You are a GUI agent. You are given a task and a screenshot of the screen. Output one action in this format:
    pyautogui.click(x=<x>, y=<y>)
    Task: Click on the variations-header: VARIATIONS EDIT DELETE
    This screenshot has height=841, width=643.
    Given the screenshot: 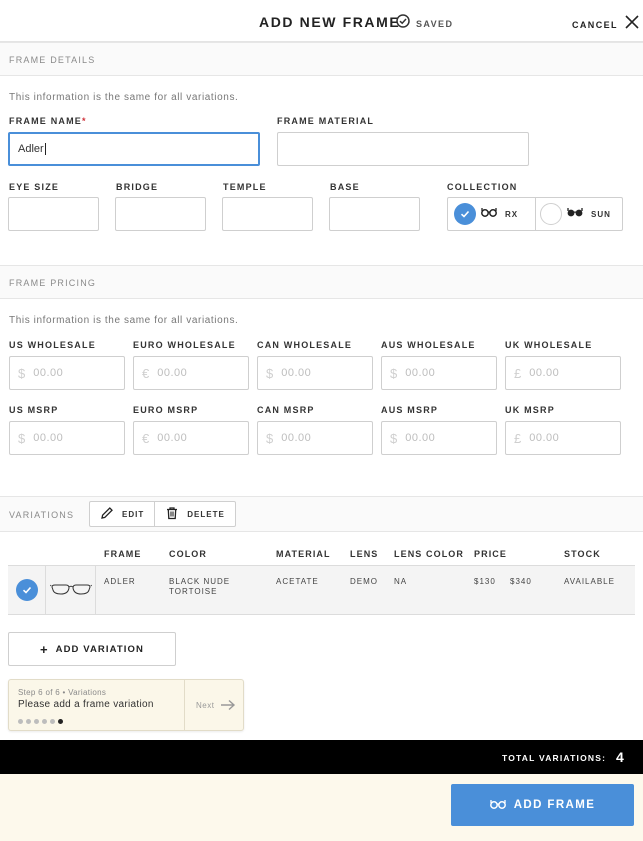 What is the action you would take?
    pyautogui.click(x=321, y=514)
    